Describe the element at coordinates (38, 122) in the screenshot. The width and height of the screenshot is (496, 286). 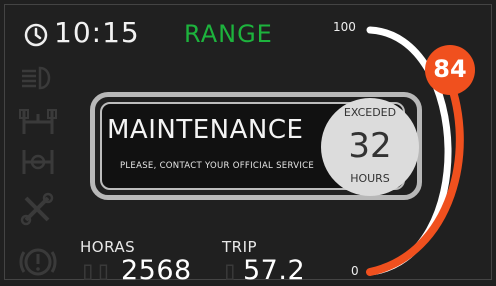
I see `axle-icon` at that location.